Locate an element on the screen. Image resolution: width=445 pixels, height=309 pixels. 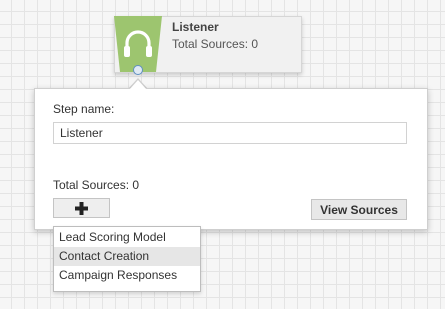
total-sources-text: Total Sources: 0 is located at coordinates (96, 185).